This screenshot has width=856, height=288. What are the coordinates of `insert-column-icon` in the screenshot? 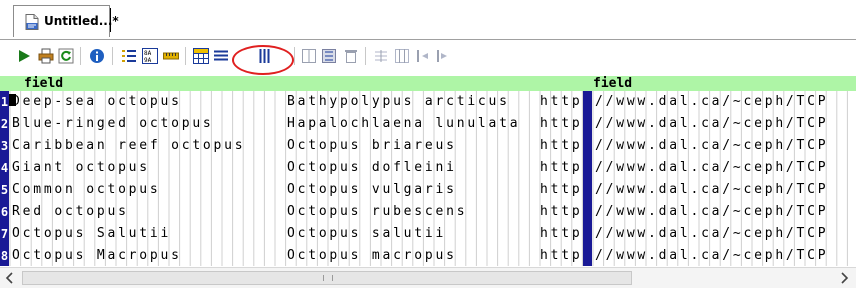 It's located at (402, 56).